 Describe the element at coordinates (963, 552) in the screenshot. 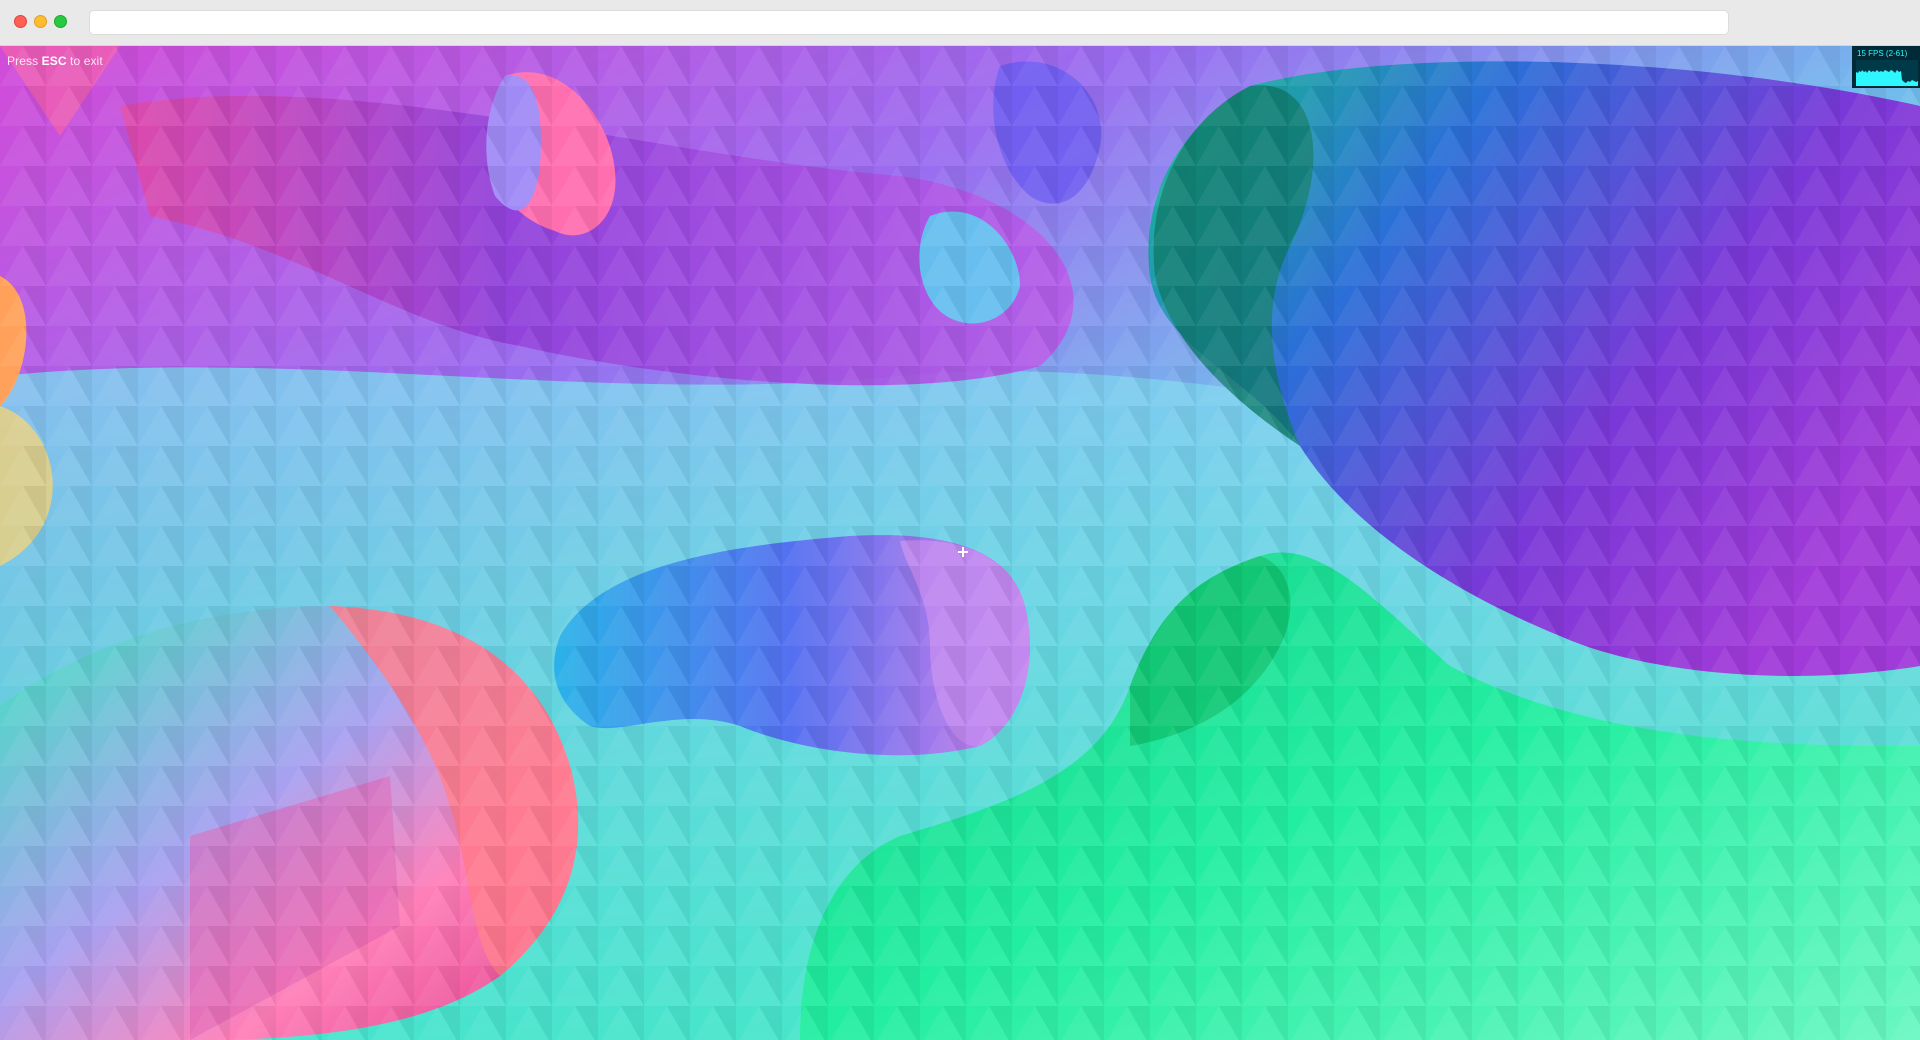

I see `crosshair-icon` at that location.